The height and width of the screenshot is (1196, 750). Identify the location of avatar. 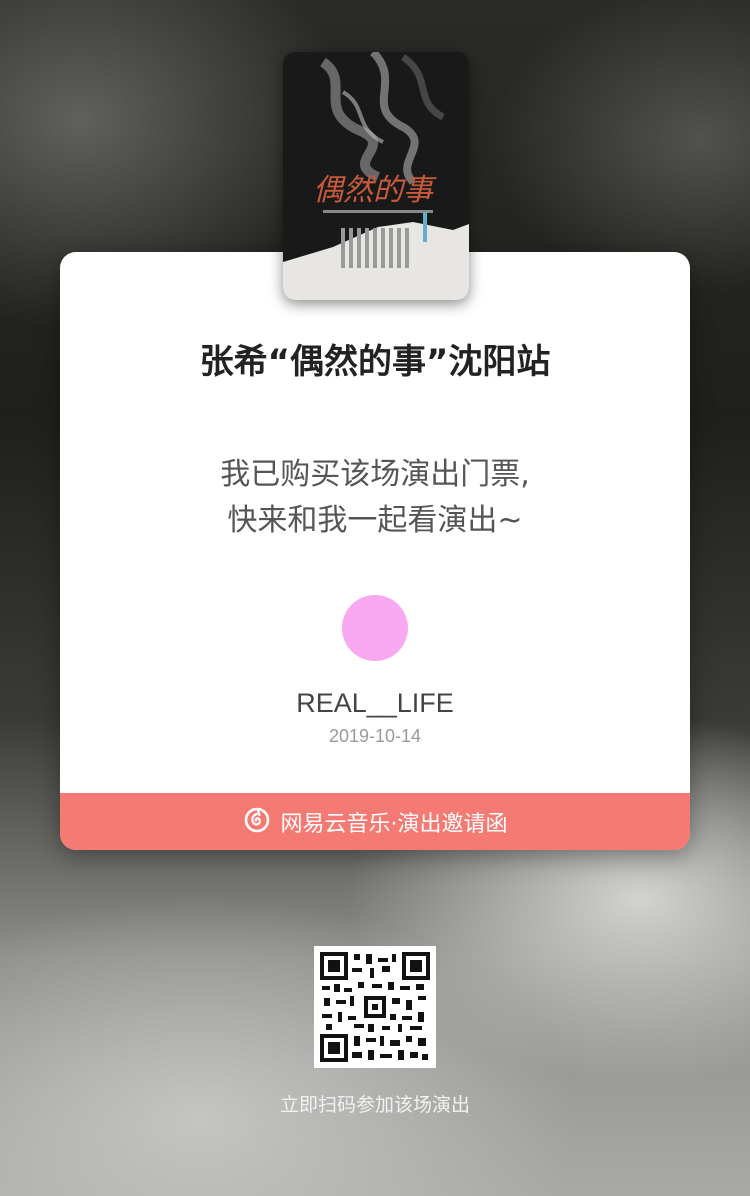
(375, 628).